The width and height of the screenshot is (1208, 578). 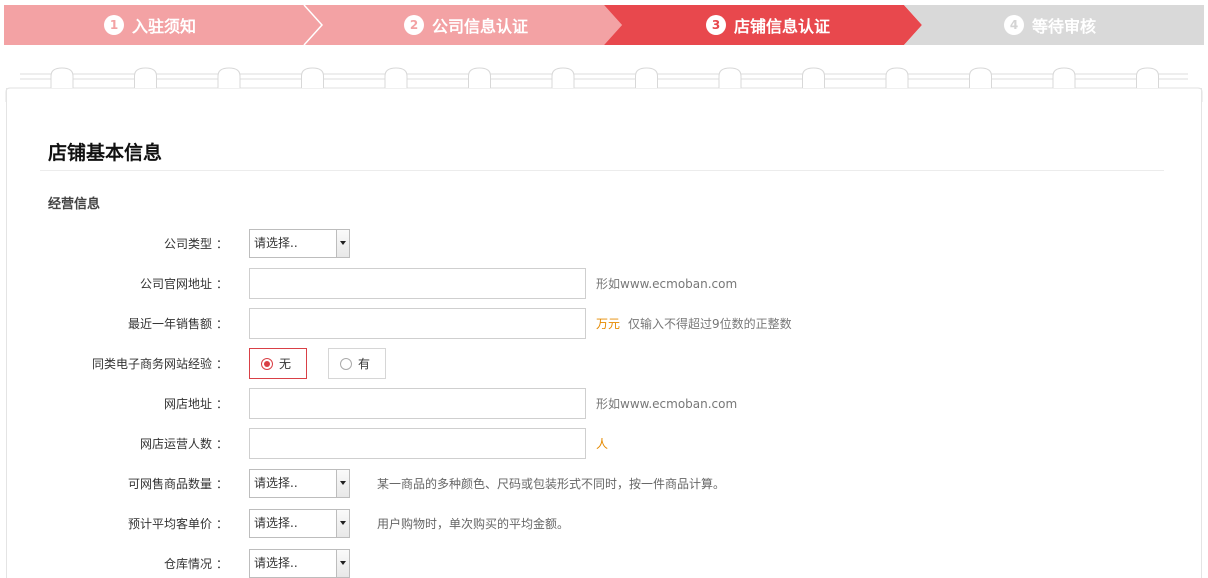 I want to click on shop-url-hint: 形如www.ecmoban.com, so click(x=667, y=404).